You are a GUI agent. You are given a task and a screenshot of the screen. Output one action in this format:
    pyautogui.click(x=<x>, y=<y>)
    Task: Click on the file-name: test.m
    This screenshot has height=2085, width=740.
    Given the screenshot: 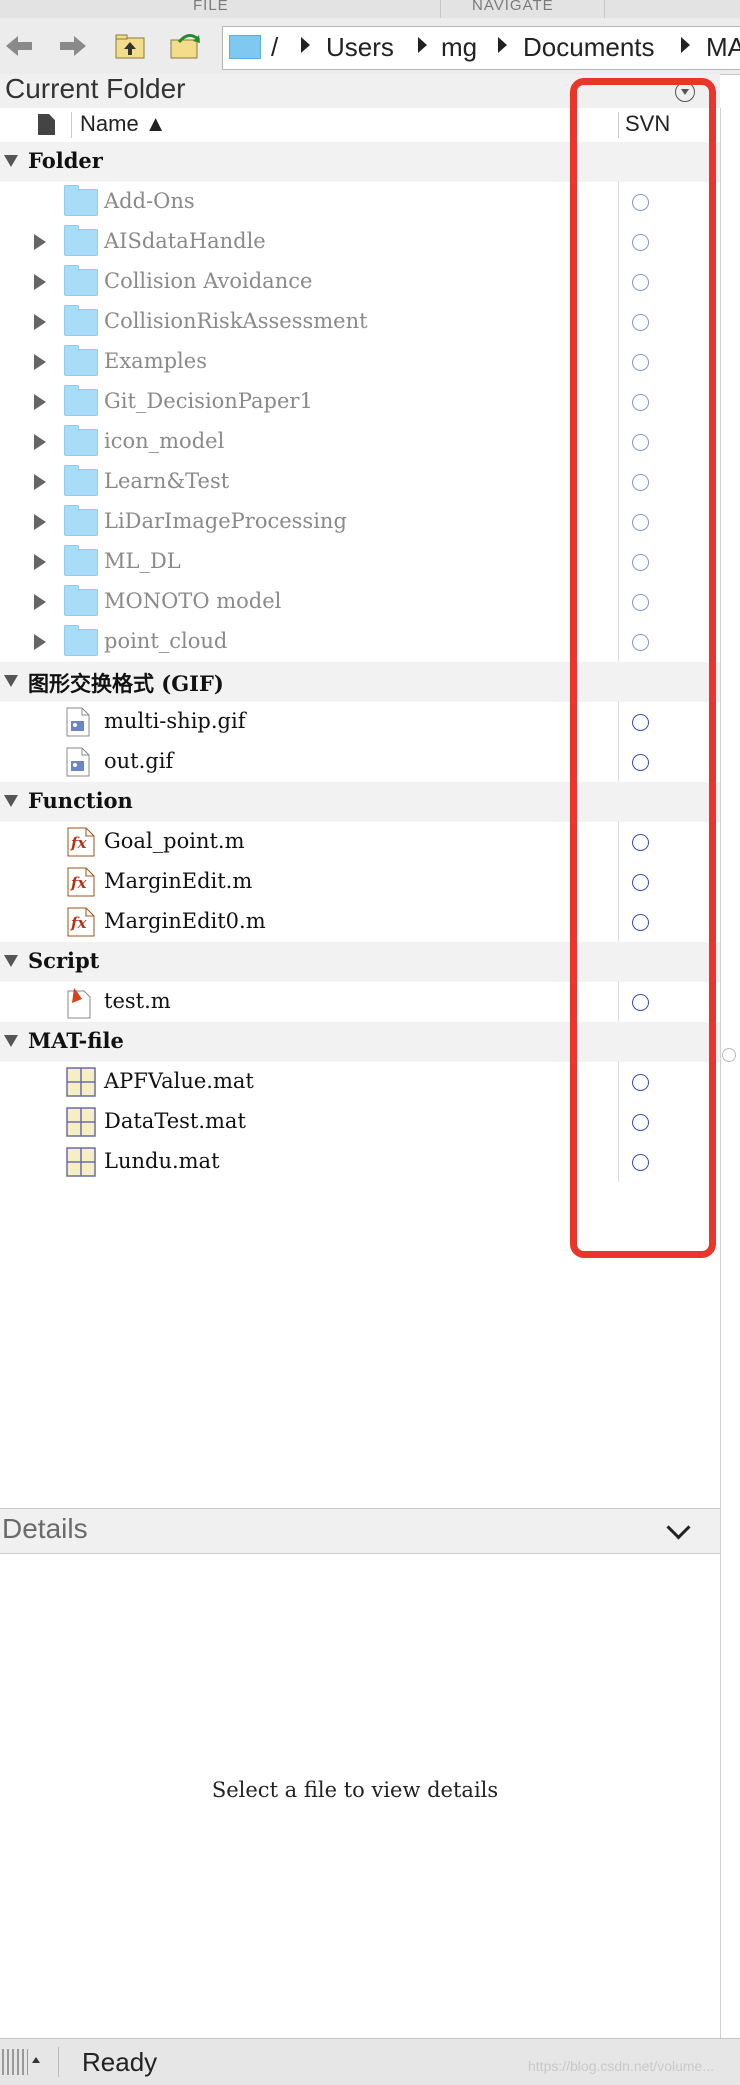 What is the action you would take?
    pyautogui.click(x=137, y=1001)
    